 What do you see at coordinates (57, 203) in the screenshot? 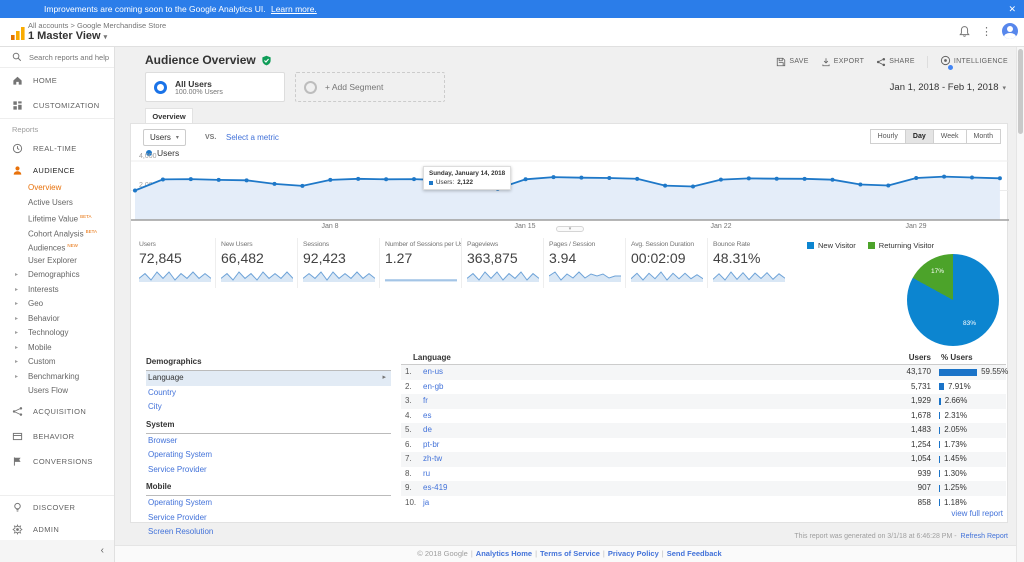
I see `sidebar-item-active-users: Active Users` at bounding box center [57, 203].